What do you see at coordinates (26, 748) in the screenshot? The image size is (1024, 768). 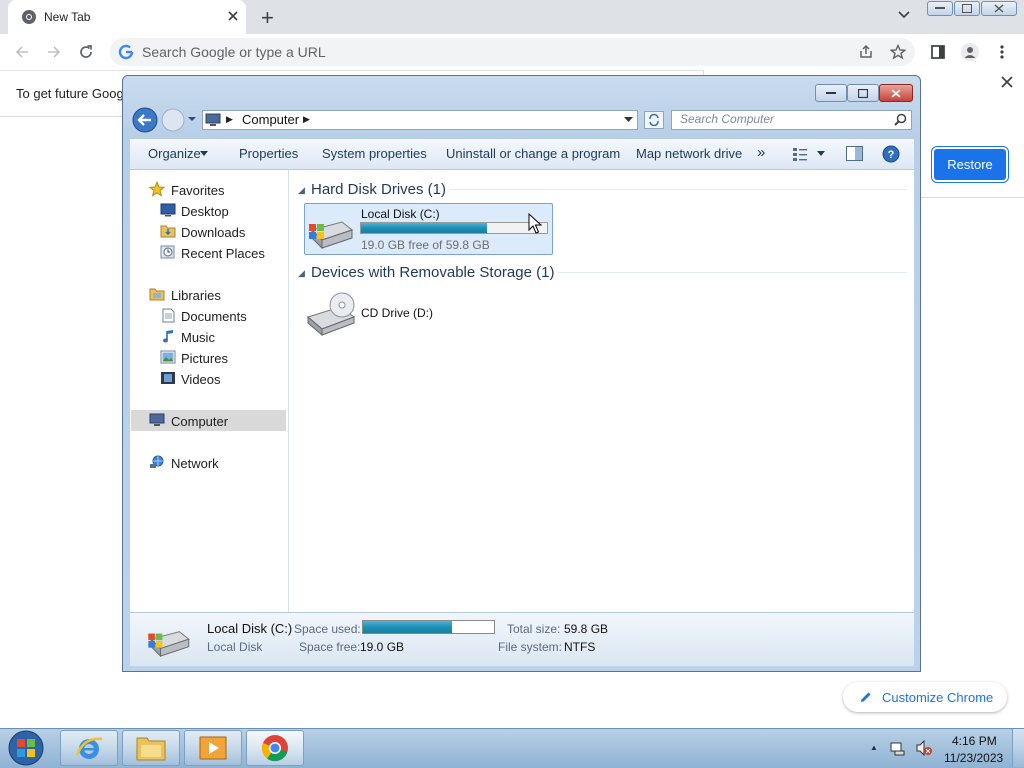 I see `windows-start-icon` at bounding box center [26, 748].